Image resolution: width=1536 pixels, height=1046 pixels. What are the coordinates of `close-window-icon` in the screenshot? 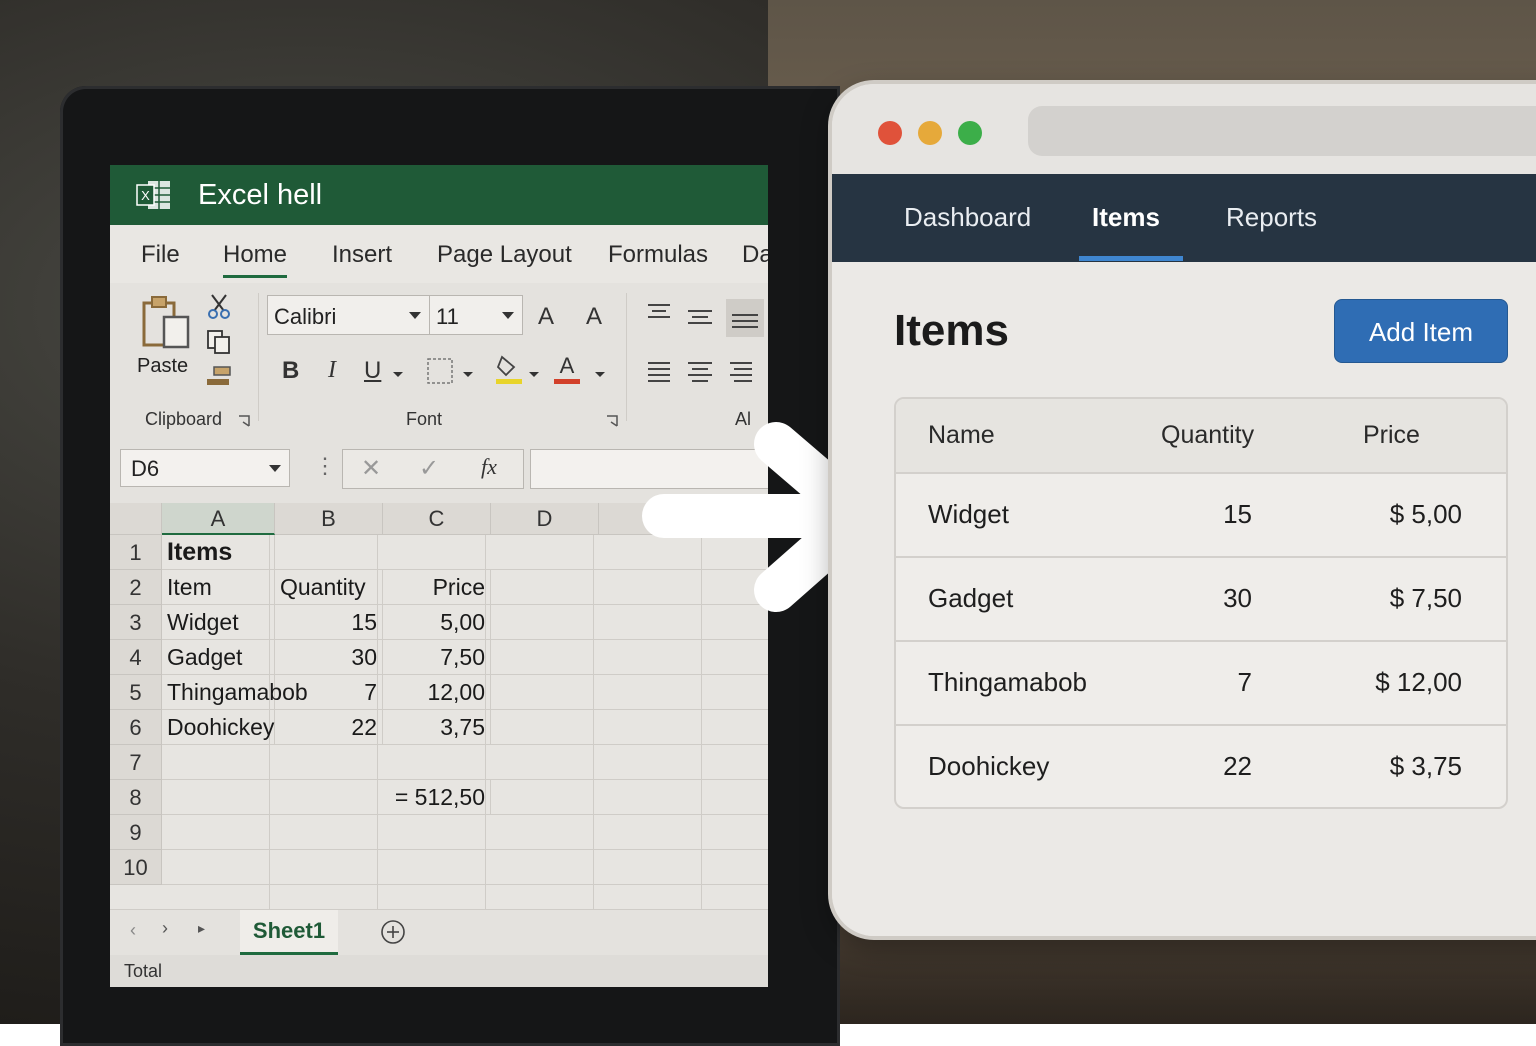 It's located at (890, 133).